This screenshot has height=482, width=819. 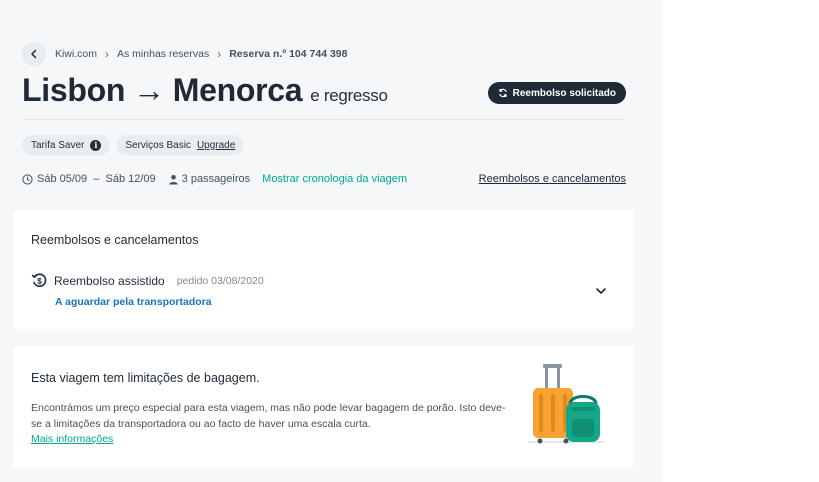 I want to click on breadcrumb-current: Reserva n.º 104 744 398, so click(x=288, y=54).